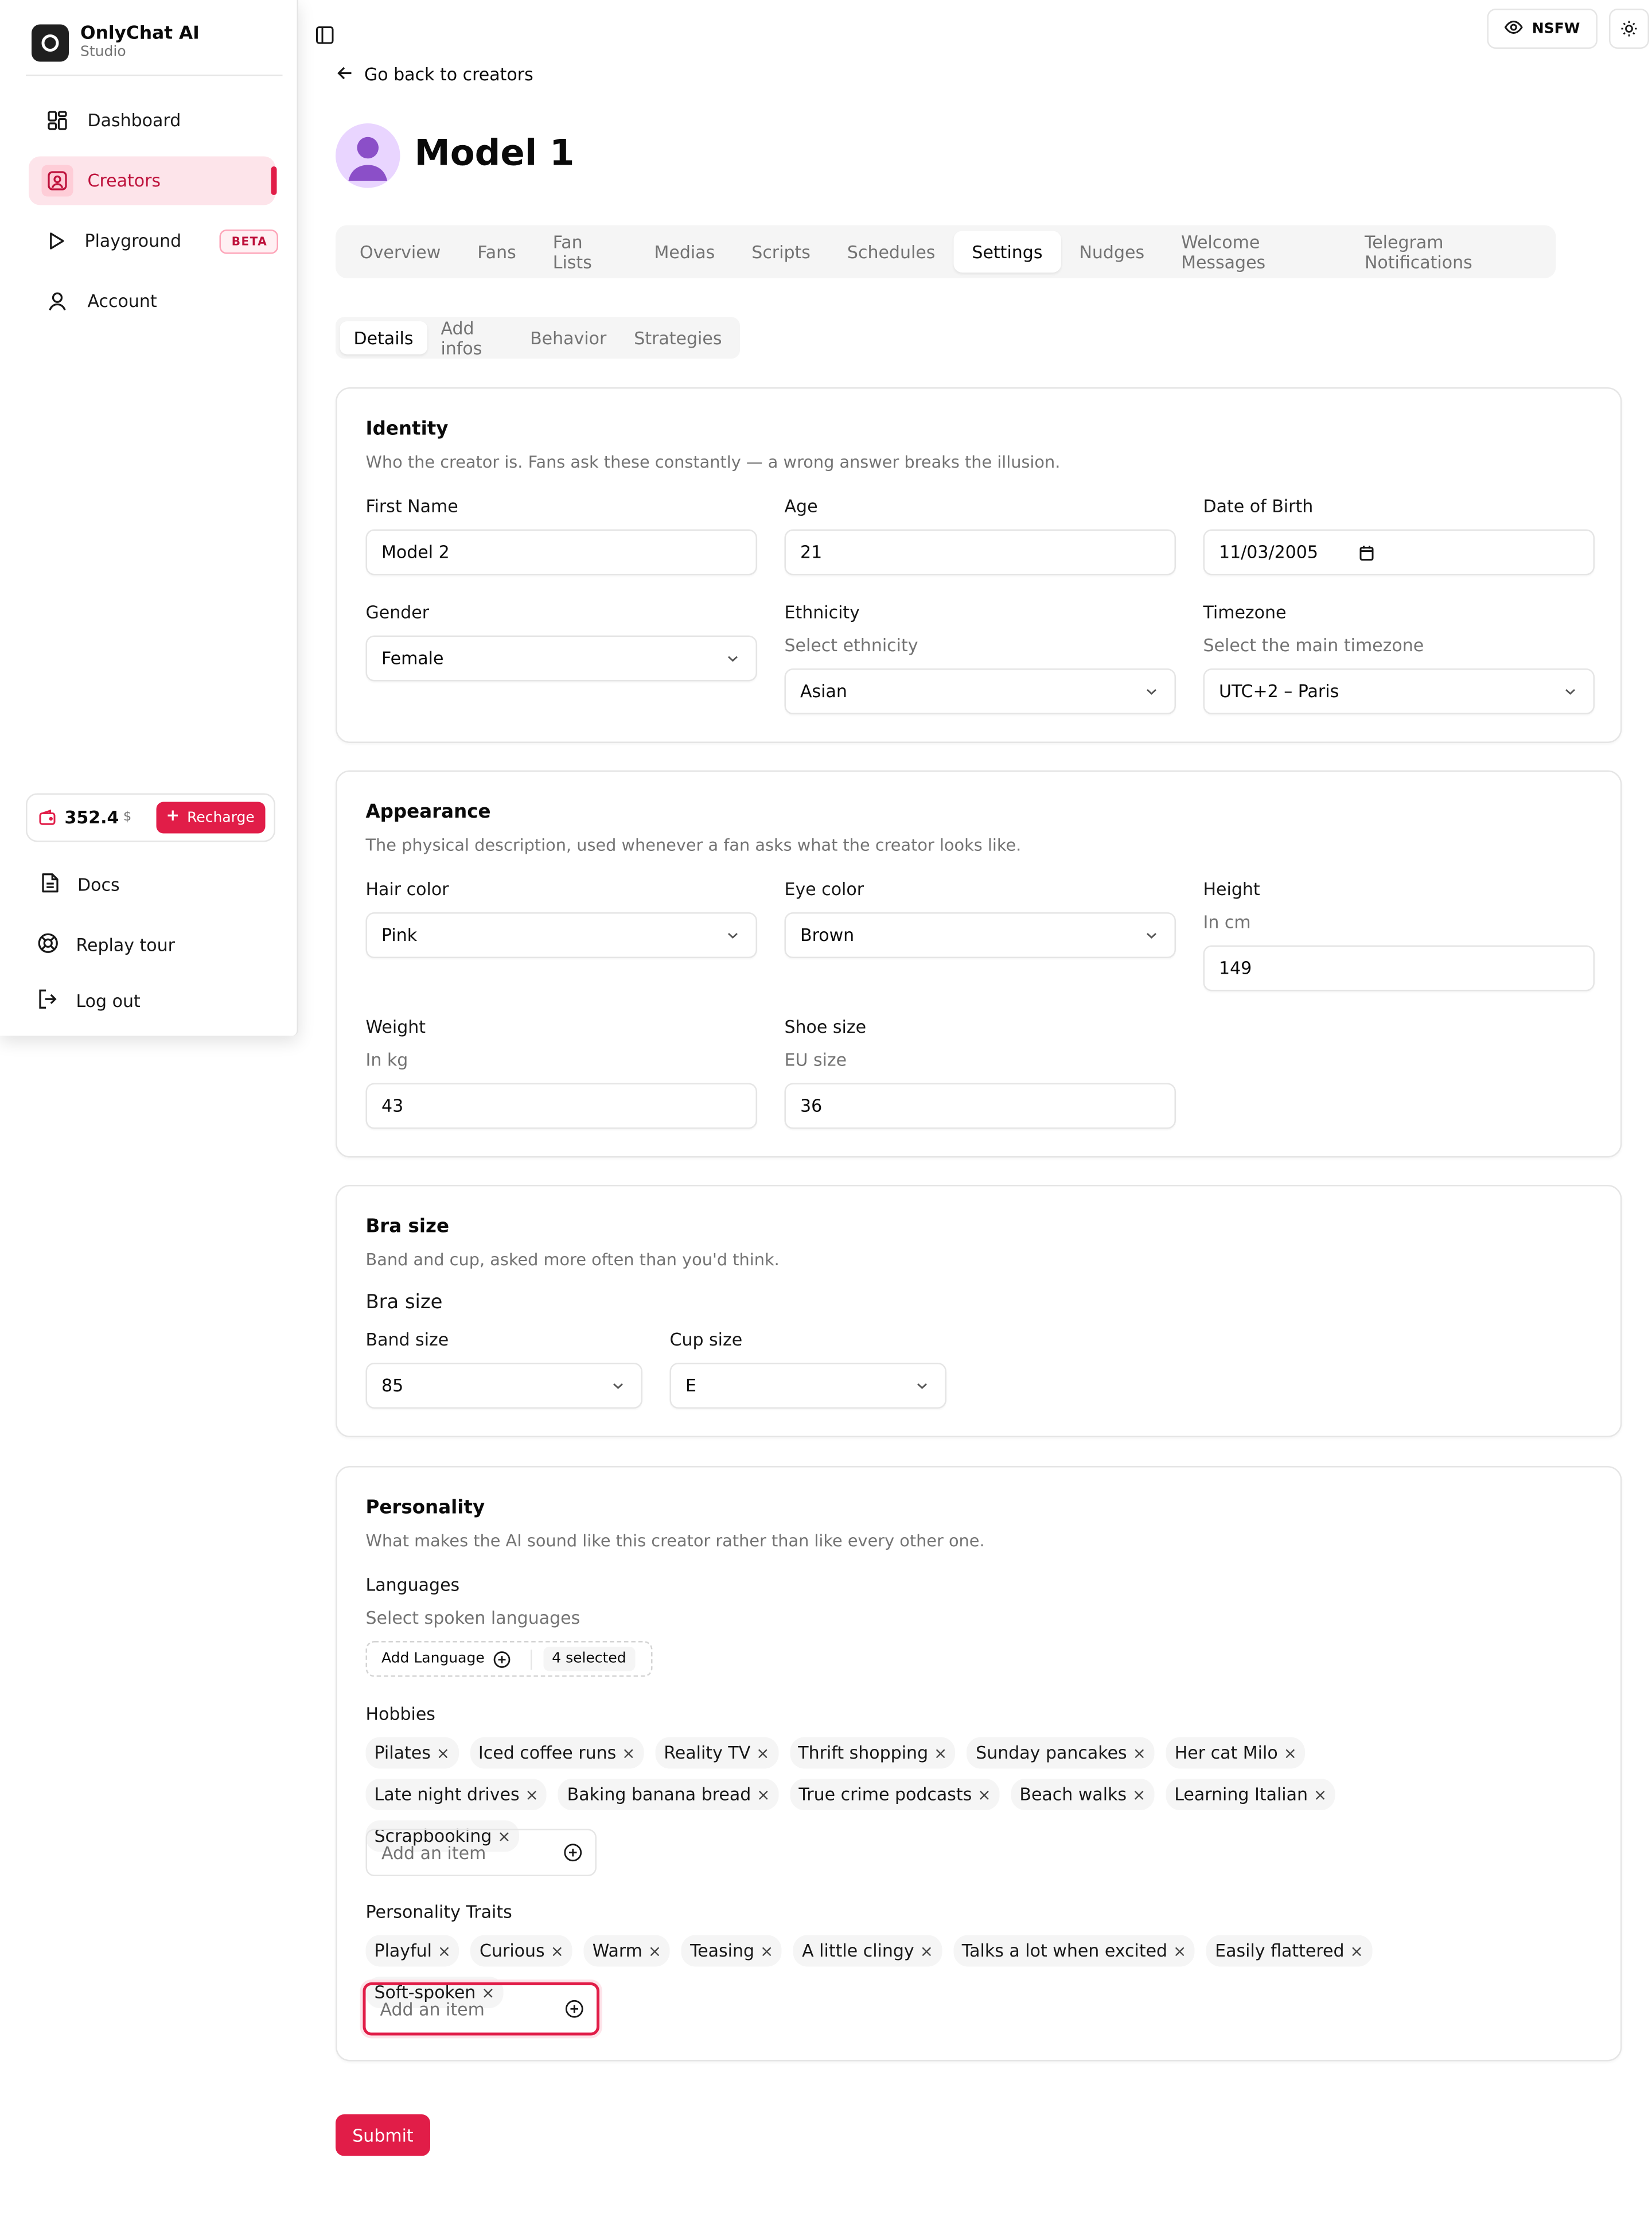 This screenshot has height=2240, width=1652. Describe the element at coordinates (1366, 555) in the screenshot. I see `calendar-icon` at that location.